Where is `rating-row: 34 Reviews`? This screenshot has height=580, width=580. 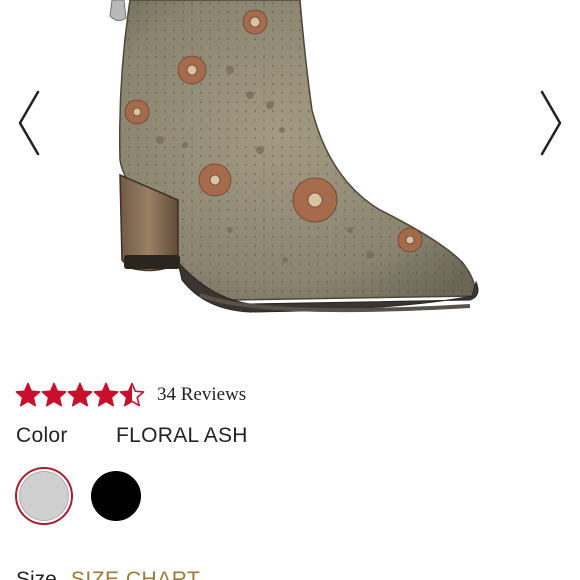 rating-row: 34 Reviews is located at coordinates (130, 395).